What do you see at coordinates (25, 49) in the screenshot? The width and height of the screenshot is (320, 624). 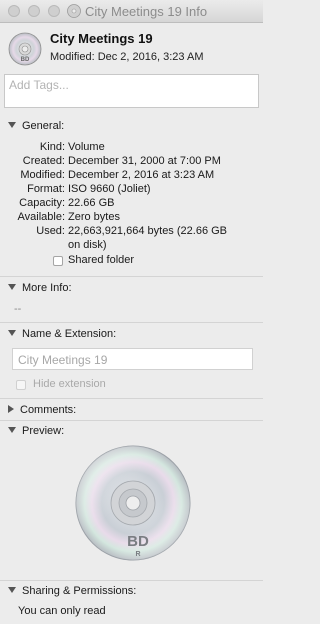 I see `bluray-disc-icon: BD` at bounding box center [25, 49].